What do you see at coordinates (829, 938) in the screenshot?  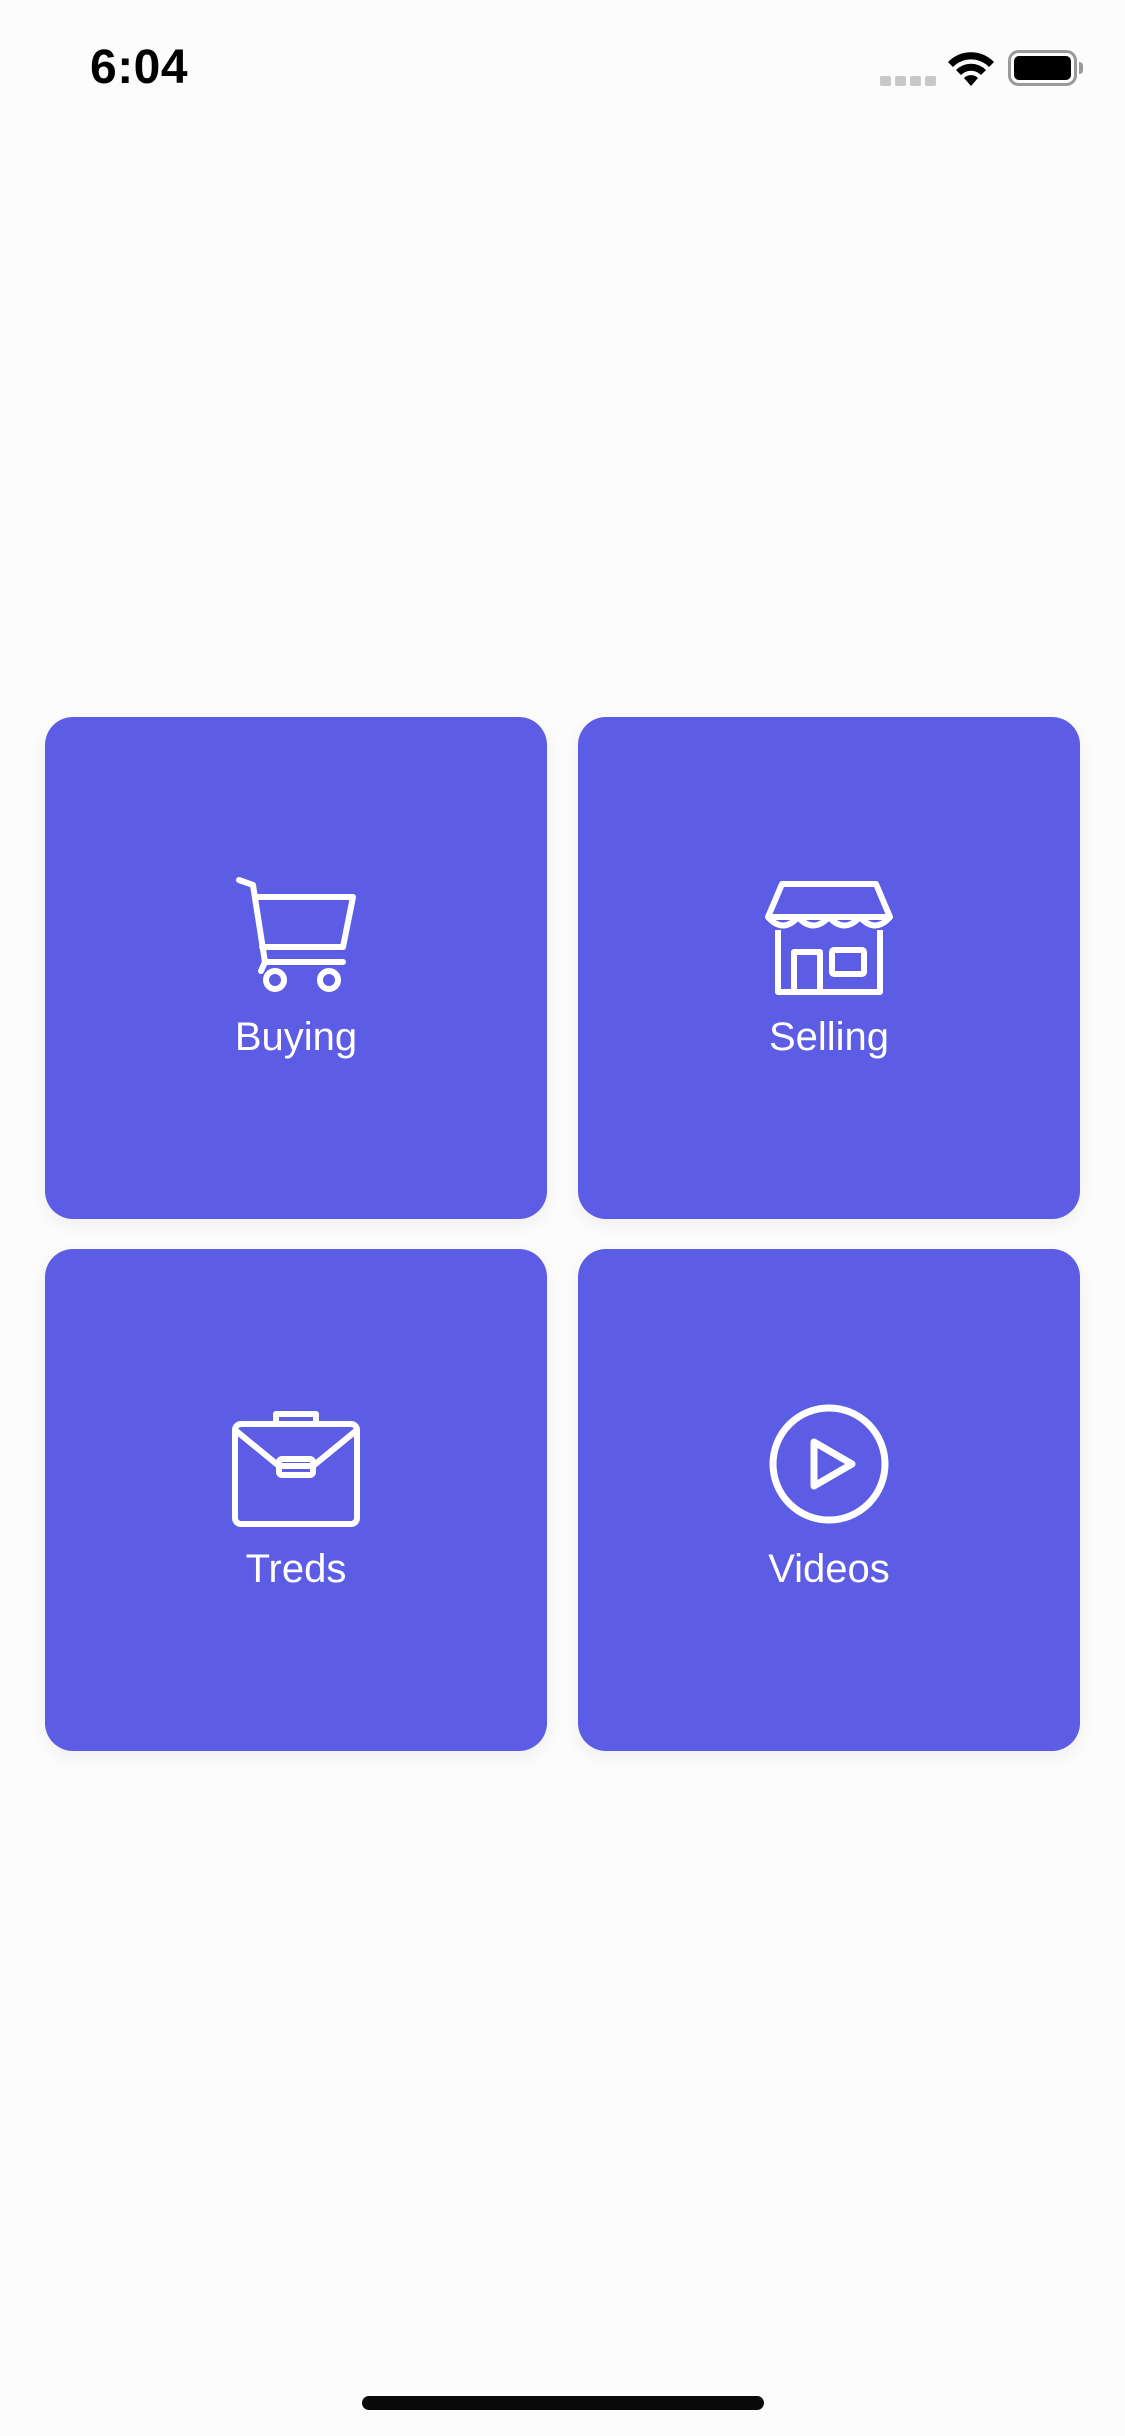 I see `storefront-icon` at bounding box center [829, 938].